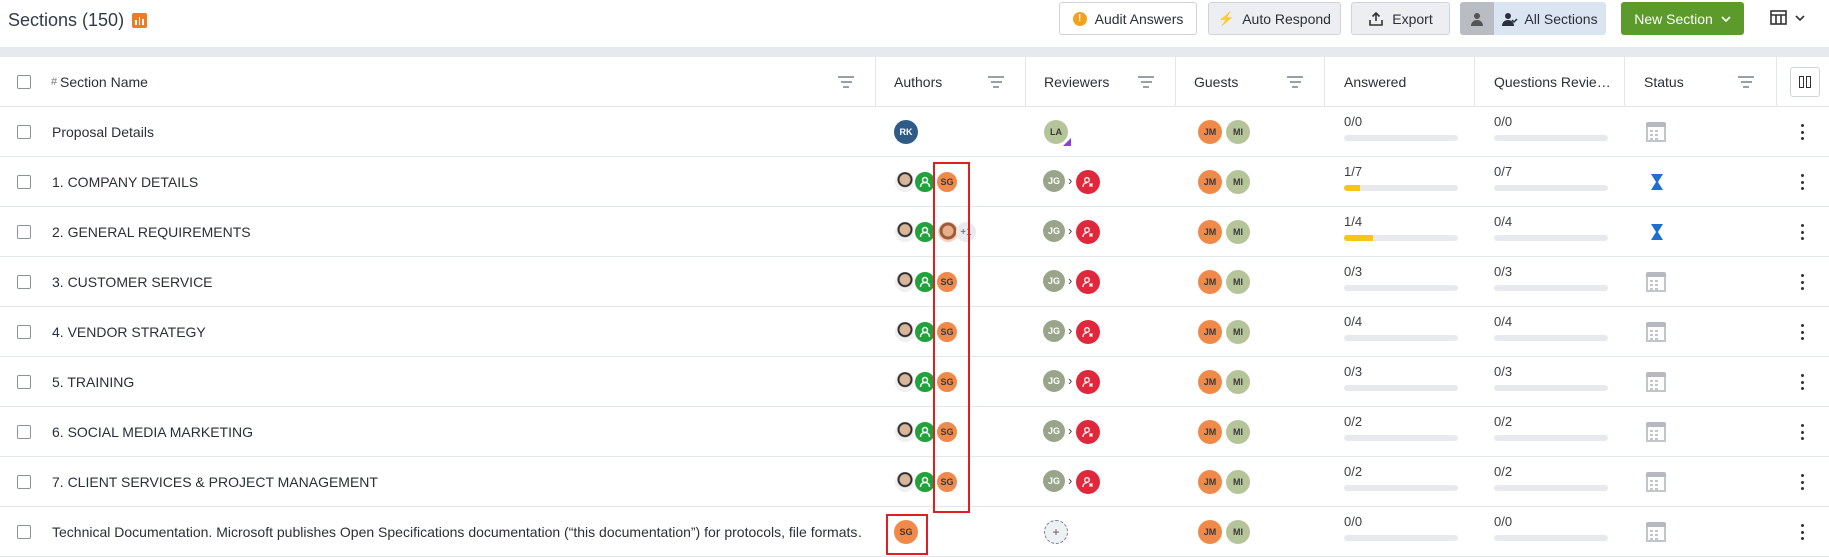 This screenshot has height=557, width=1829. Describe the element at coordinates (914, 182) in the screenshot. I see `table-row: 1. COMPANY DETAILS SG JG › JM MI 1/7 0/7` at that location.